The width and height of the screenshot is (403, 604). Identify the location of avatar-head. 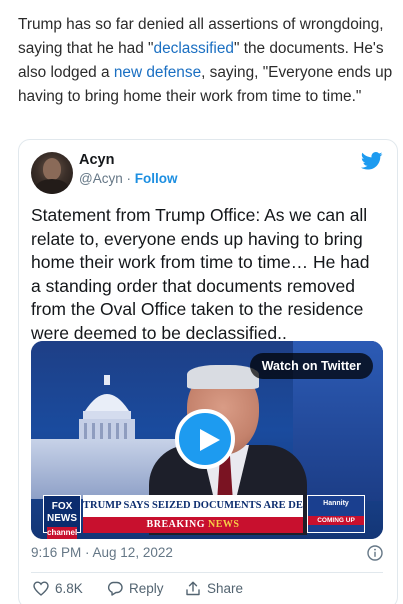
(52, 169).